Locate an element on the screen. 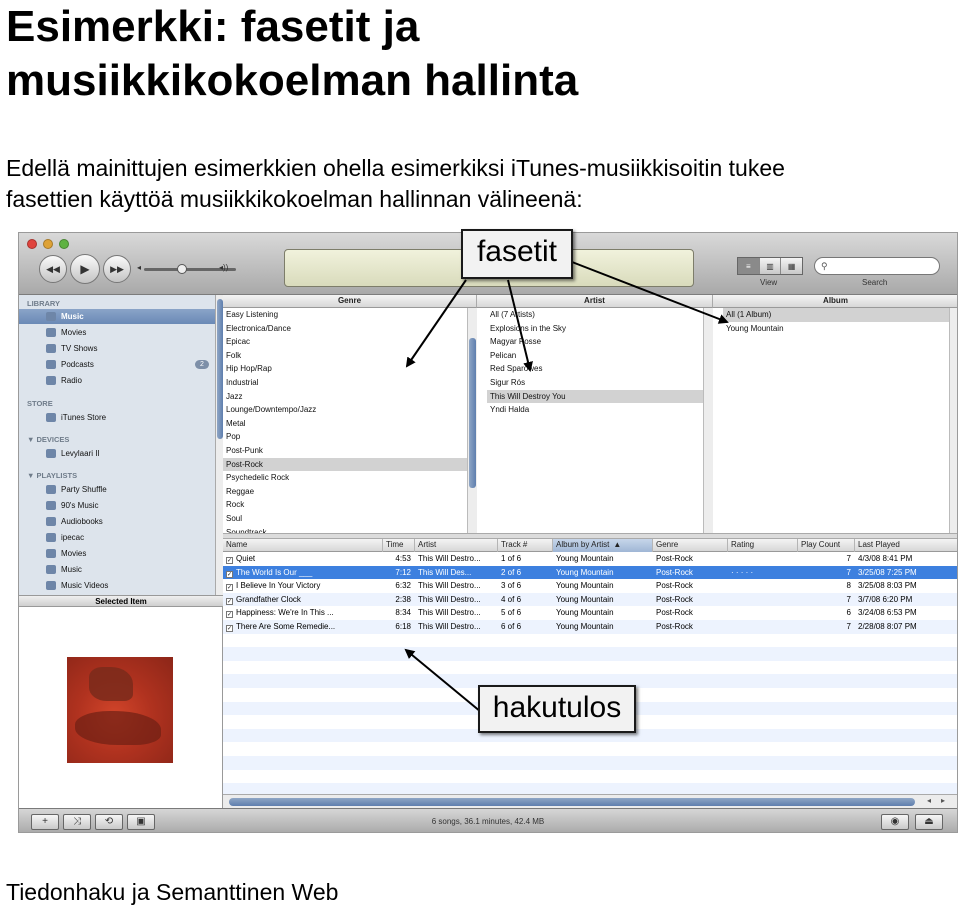 The width and height of the screenshot is (960, 913). genre-item: Soundtrack is located at coordinates (345, 530).